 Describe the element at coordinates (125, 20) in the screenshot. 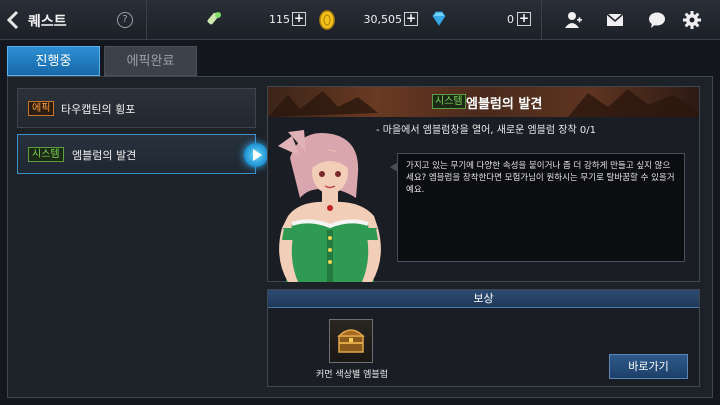

I see `help-button: ?` at that location.